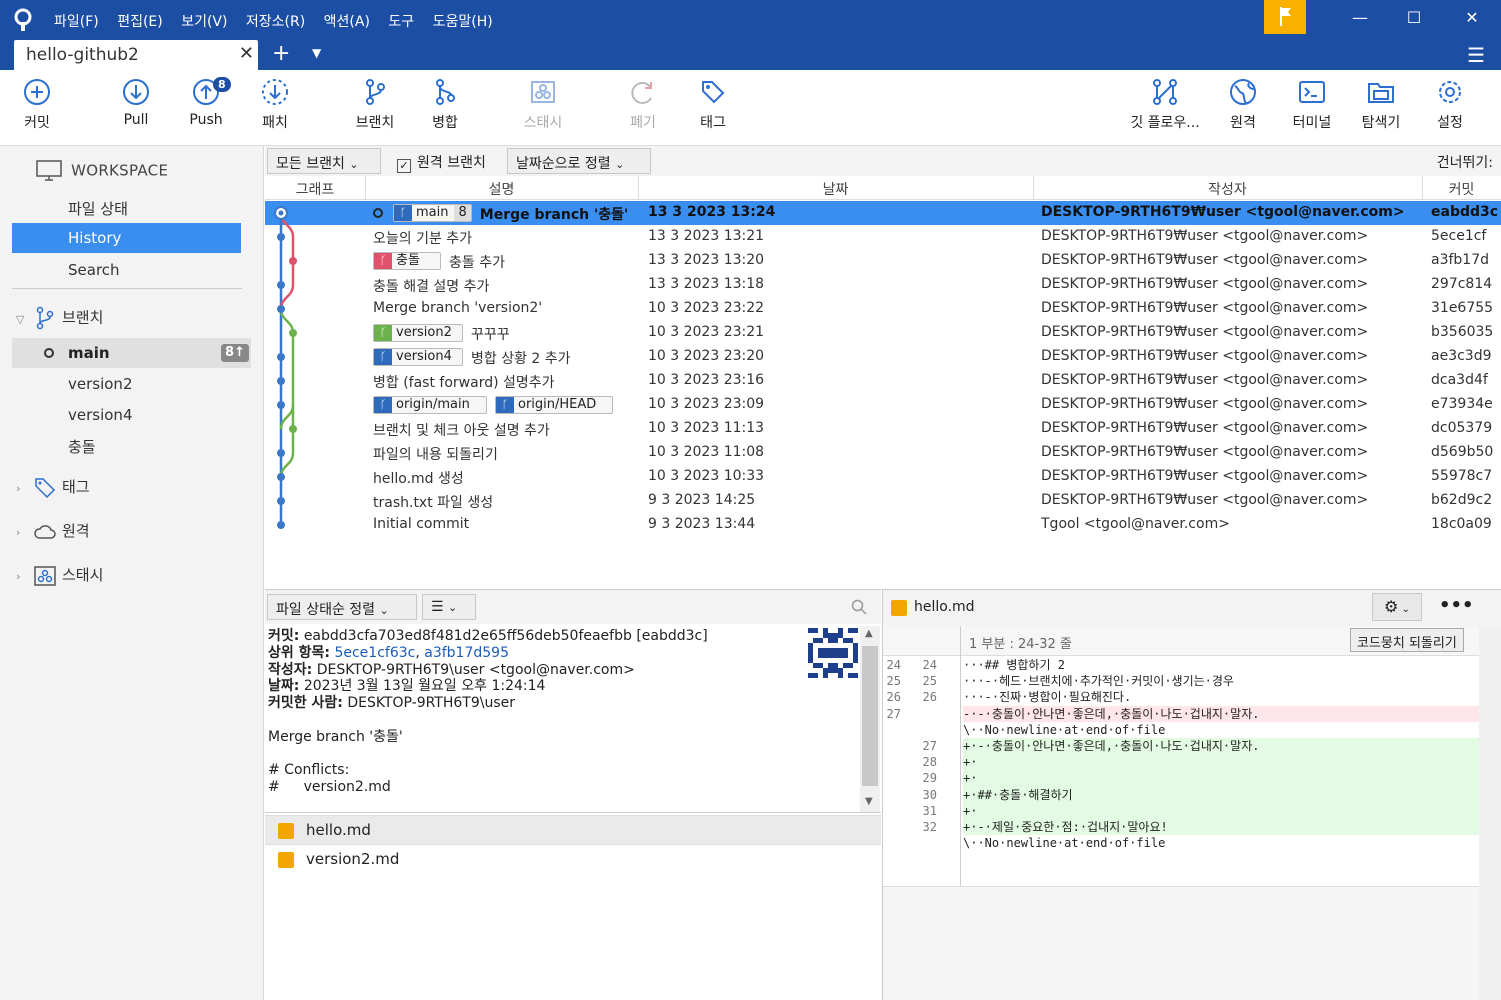 The image size is (1501, 1000). What do you see at coordinates (37, 105) in the screenshot?
I see `commit-button: 커밋` at bounding box center [37, 105].